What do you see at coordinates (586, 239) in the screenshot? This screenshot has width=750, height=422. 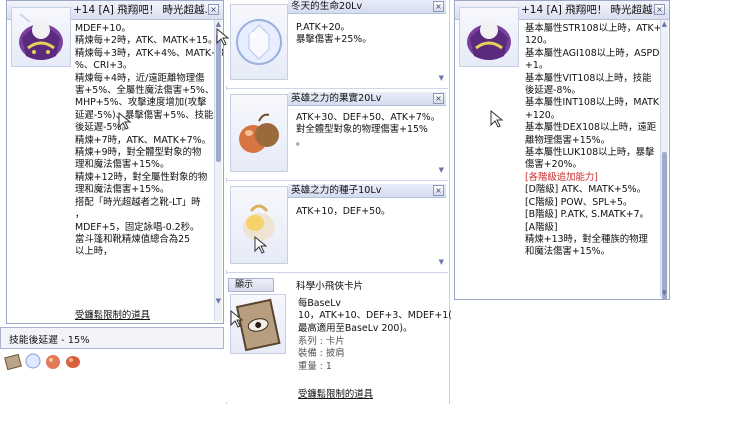 I see `text-line: 精煉+13時，對全種族的物理` at bounding box center [586, 239].